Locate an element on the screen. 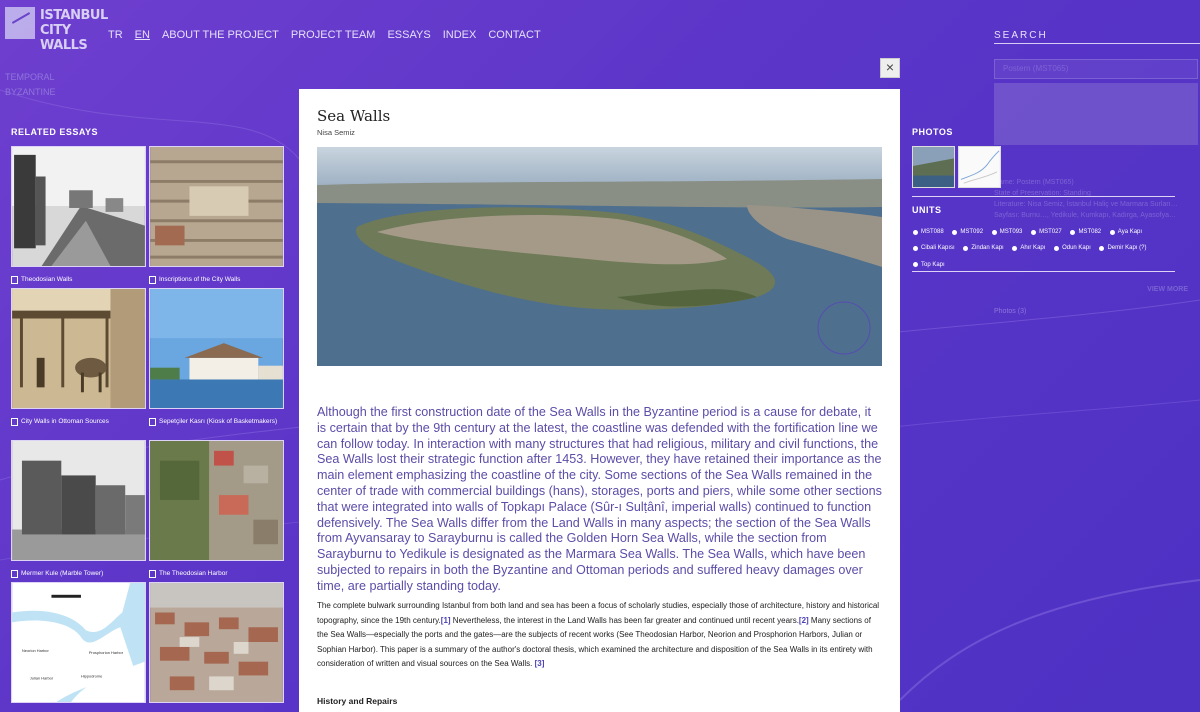  map-label: Prosphorion Harbor is located at coordinates (106, 652).